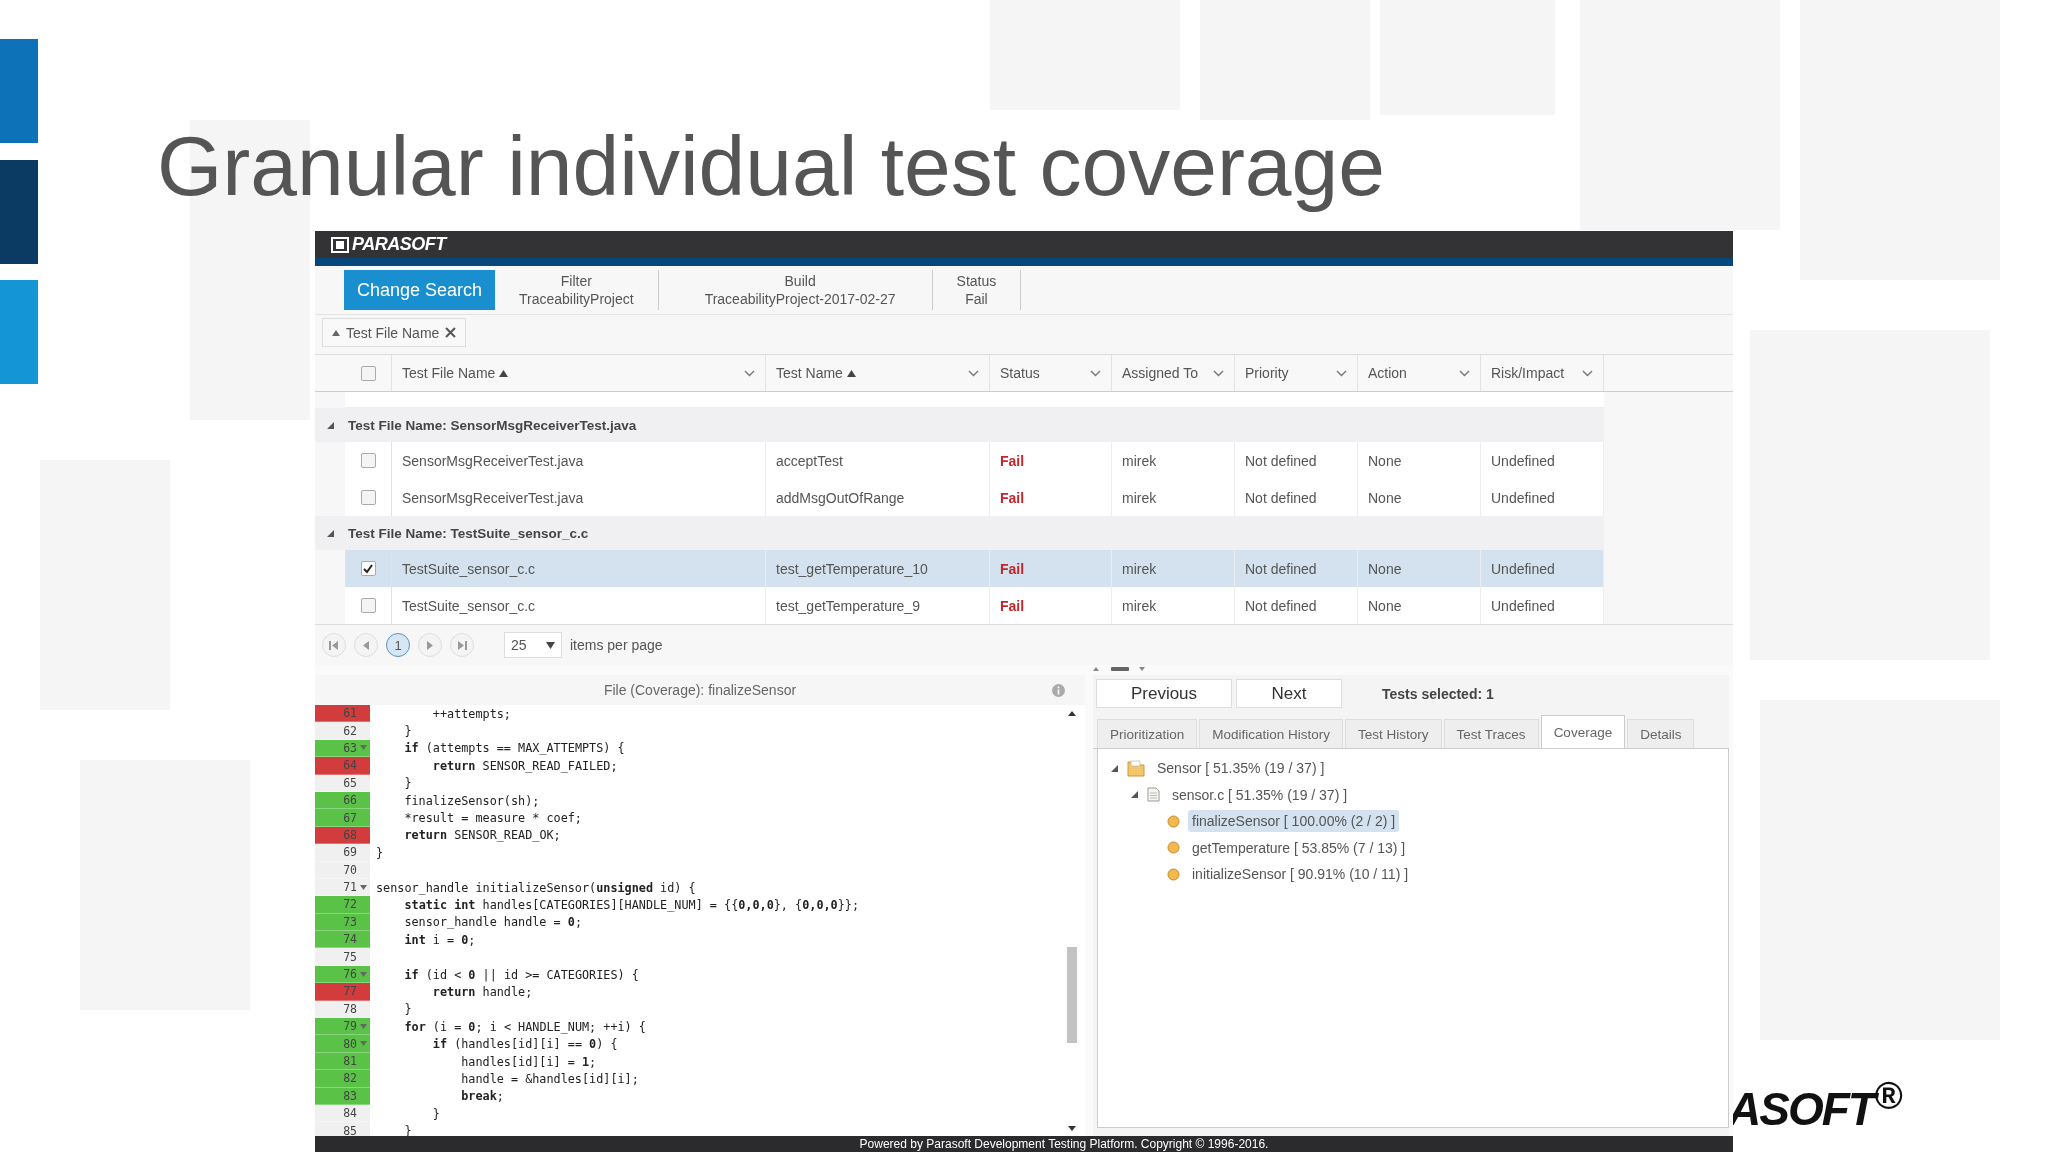 The height and width of the screenshot is (1152, 2048). Describe the element at coordinates (1542, 373) in the screenshot. I see `column-header: Risk/Impact` at that location.